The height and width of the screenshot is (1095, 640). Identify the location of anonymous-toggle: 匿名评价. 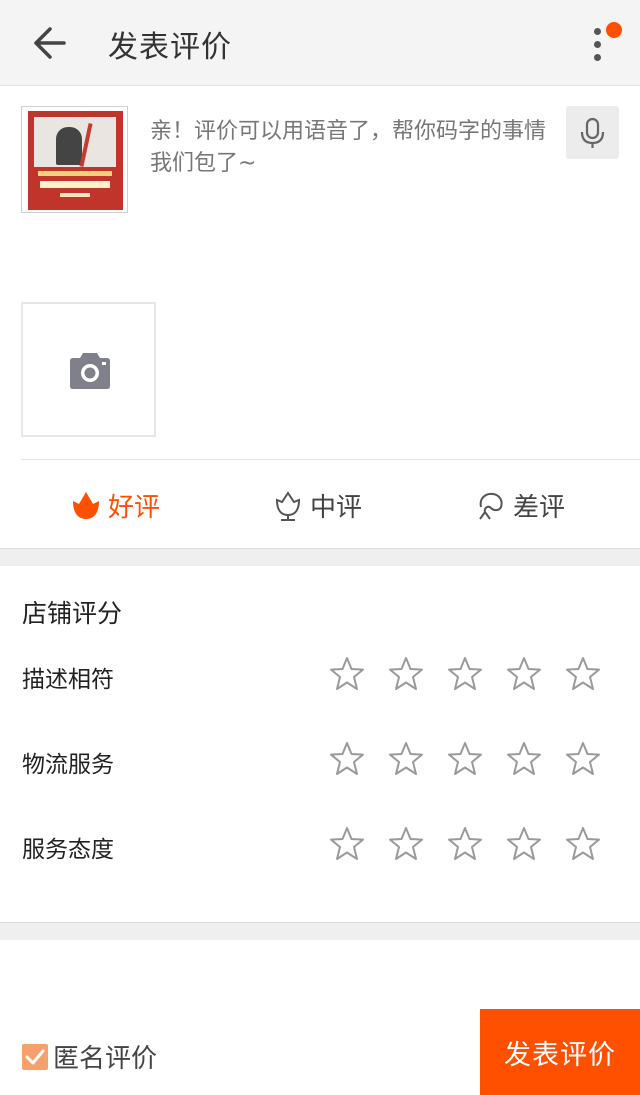
(89, 1056).